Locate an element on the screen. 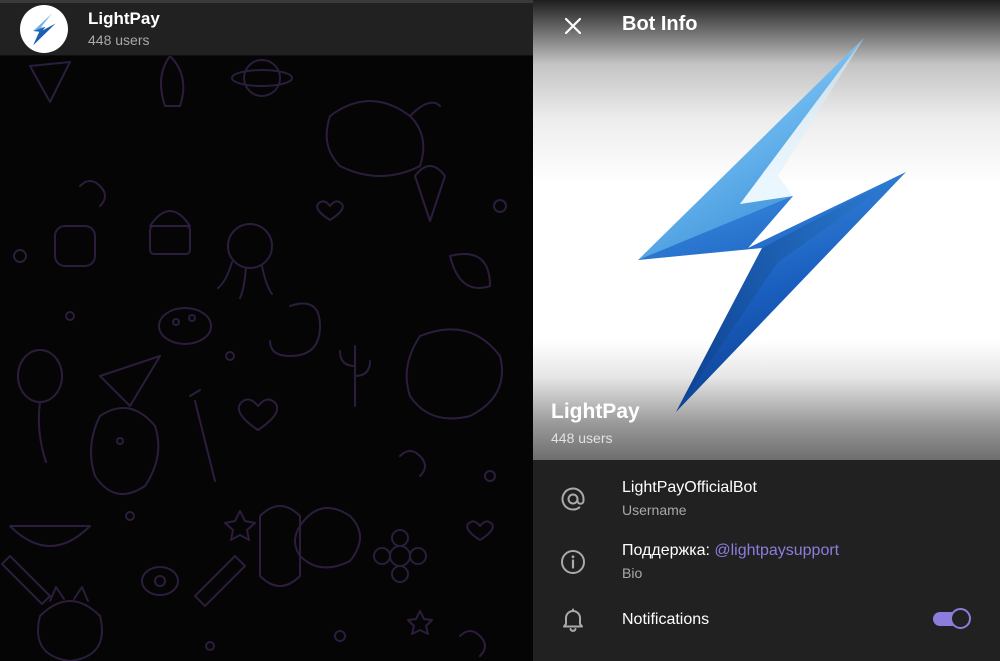 This screenshot has width=1000, height=661. chat-member-count: 448 users is located at coordinates (119, 40).